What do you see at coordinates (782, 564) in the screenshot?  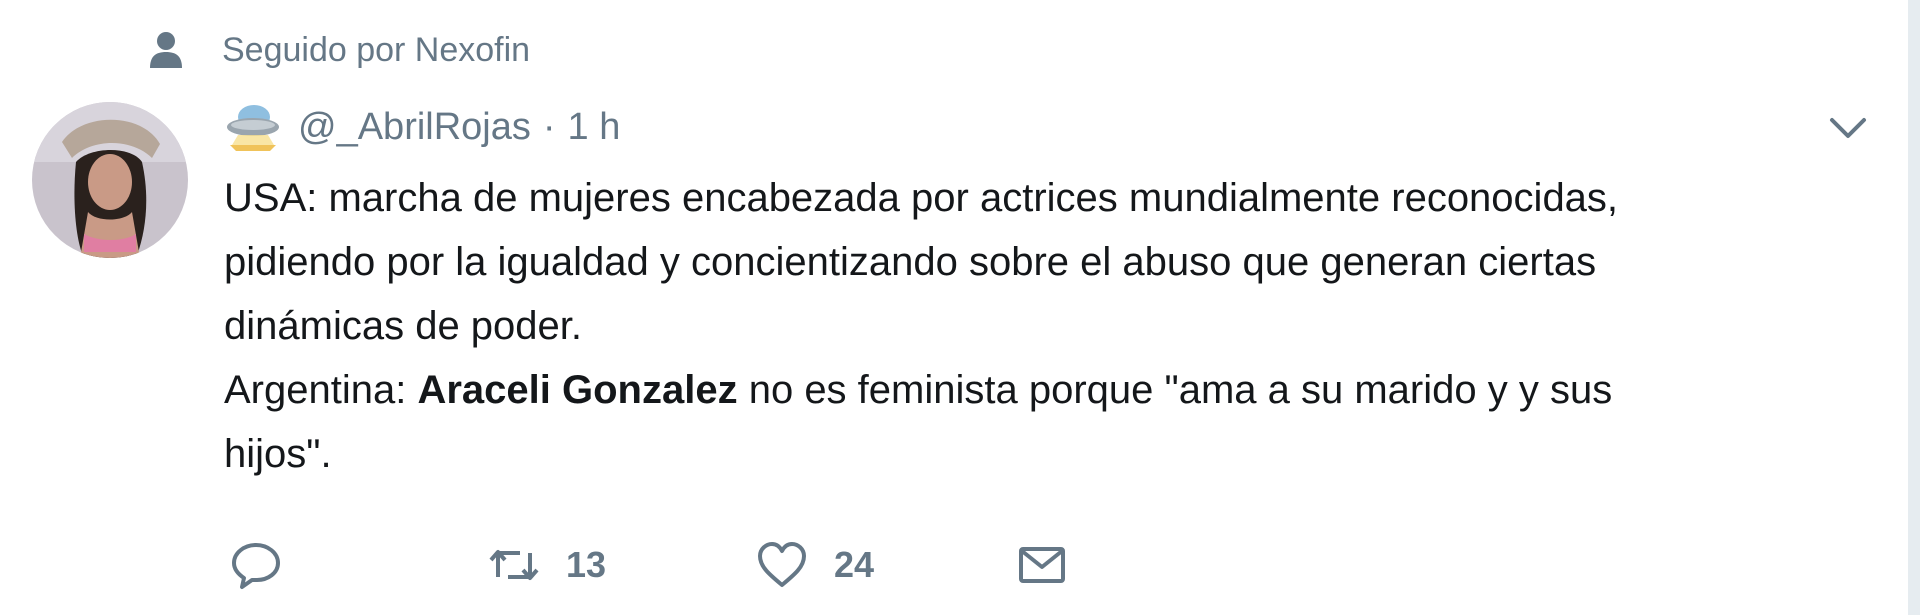 I see `heart-icon` at bounding box center [782, 564].